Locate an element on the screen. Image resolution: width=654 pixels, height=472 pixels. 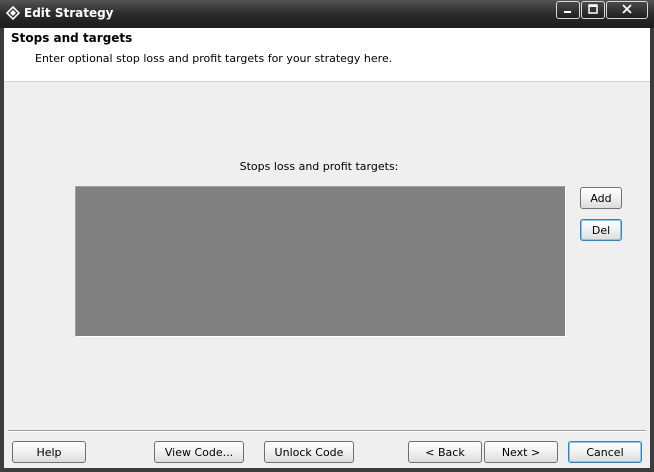
minimize-icon is located at coordinates (568, 10).